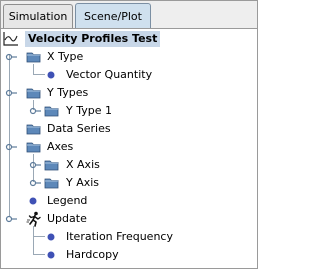  I want to click on tree-item-iteration-frequency: Iteration Frequency, so click(129, 237).